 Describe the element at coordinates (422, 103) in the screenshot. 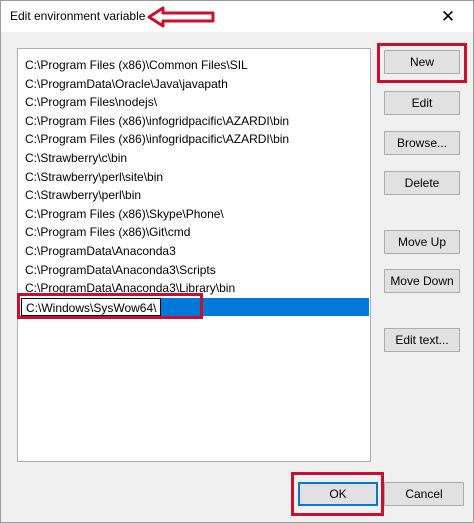

I see `edit-button: Edit` at that location.